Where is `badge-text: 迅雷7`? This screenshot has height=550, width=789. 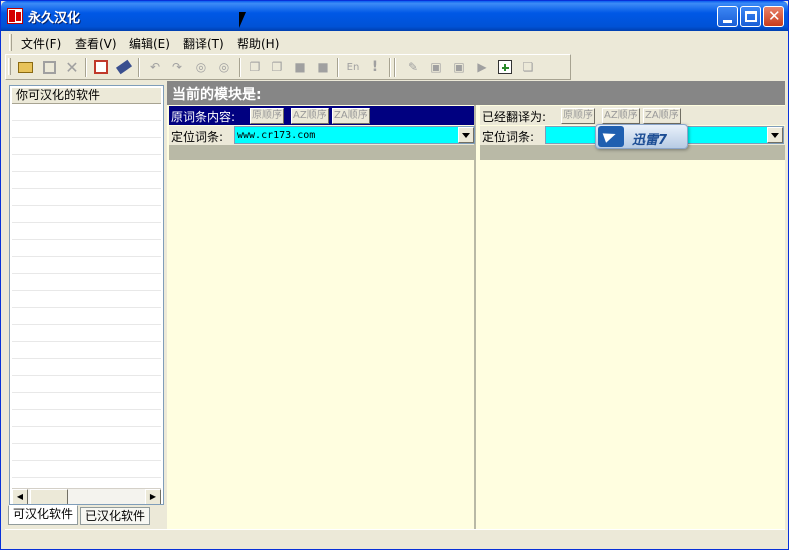
badge-text: 迅雷7 is located at coordinates (650, 140).